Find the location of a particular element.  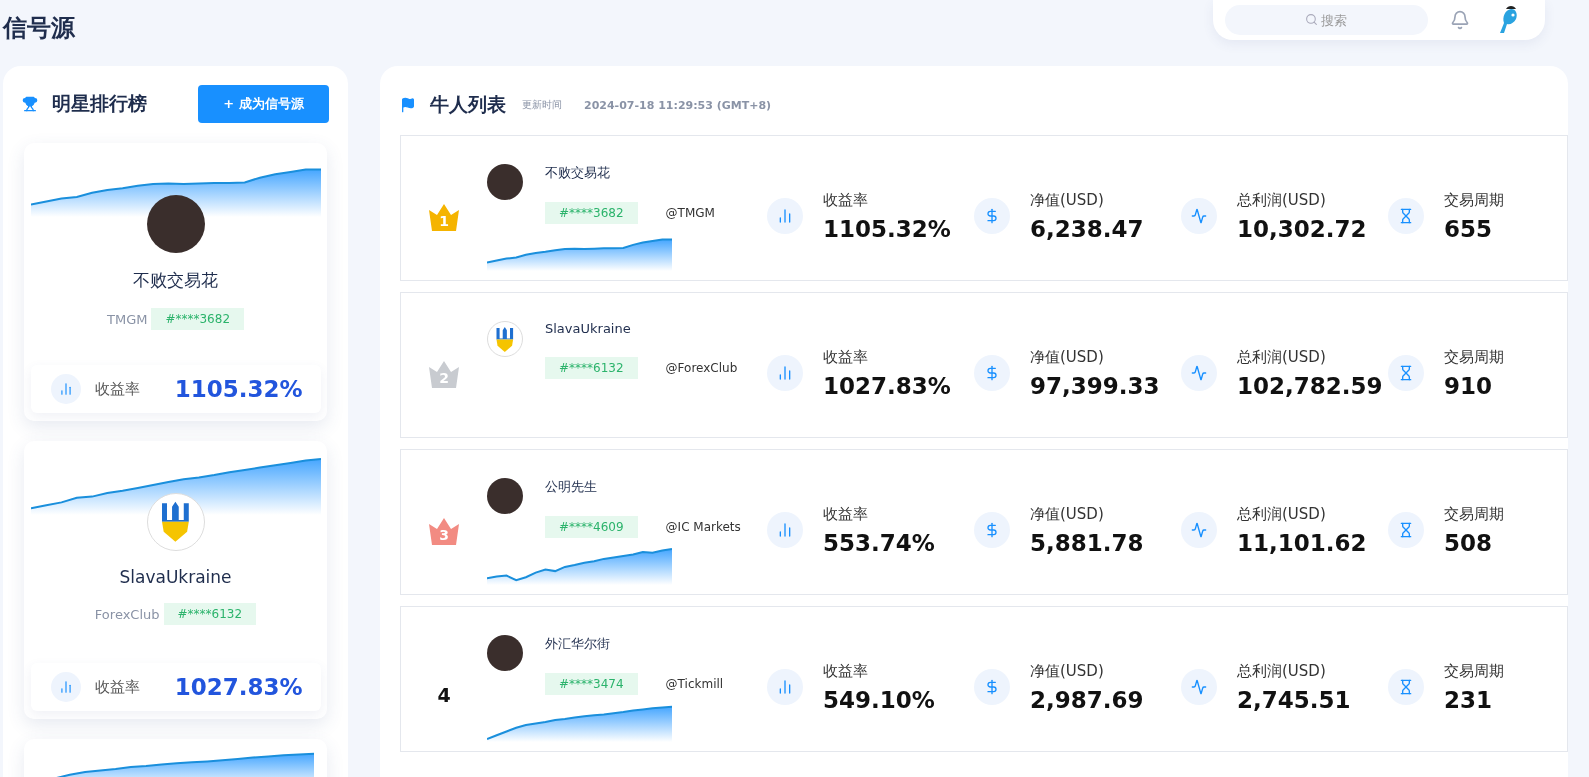

account-tag: #****3474 is located at coordinates (591, 684).